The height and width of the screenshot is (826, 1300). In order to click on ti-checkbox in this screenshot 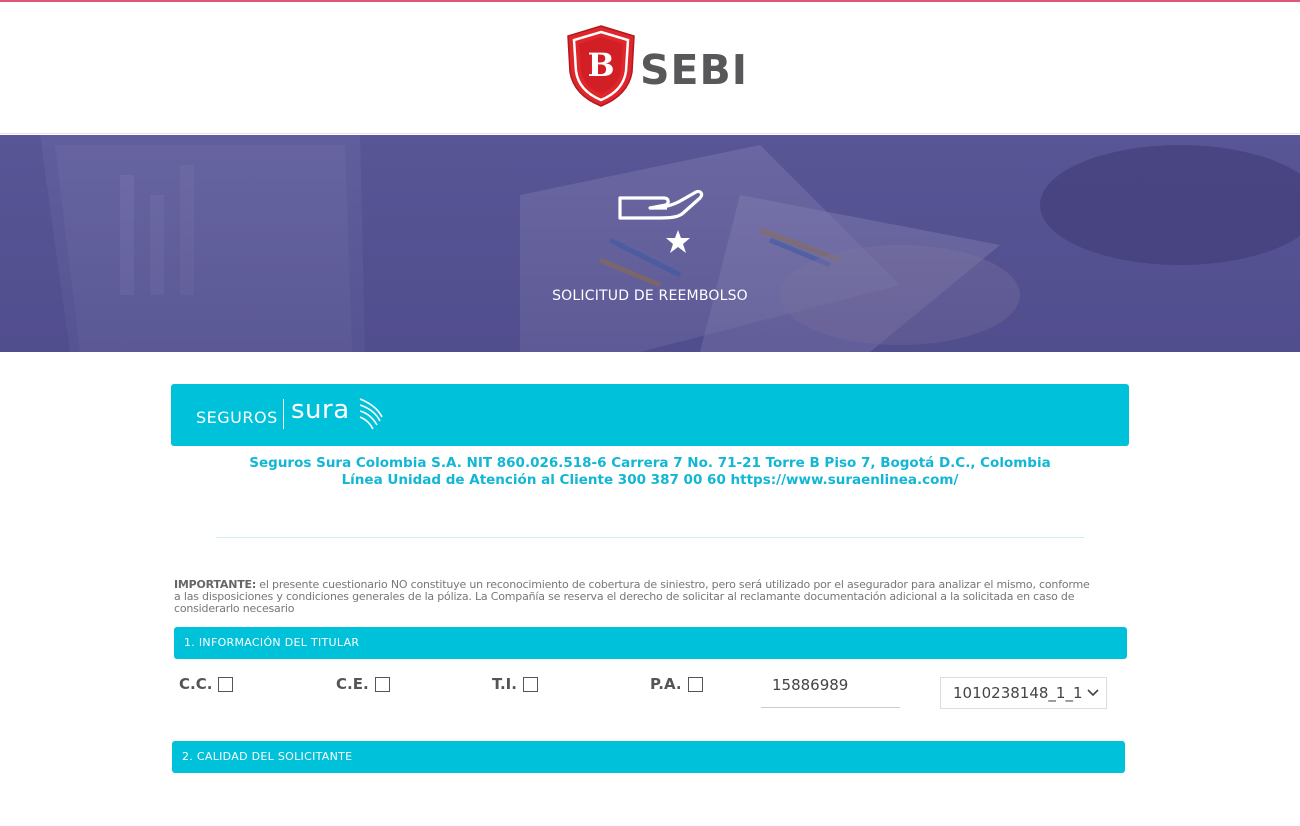, I will do `click(530, 684)`.